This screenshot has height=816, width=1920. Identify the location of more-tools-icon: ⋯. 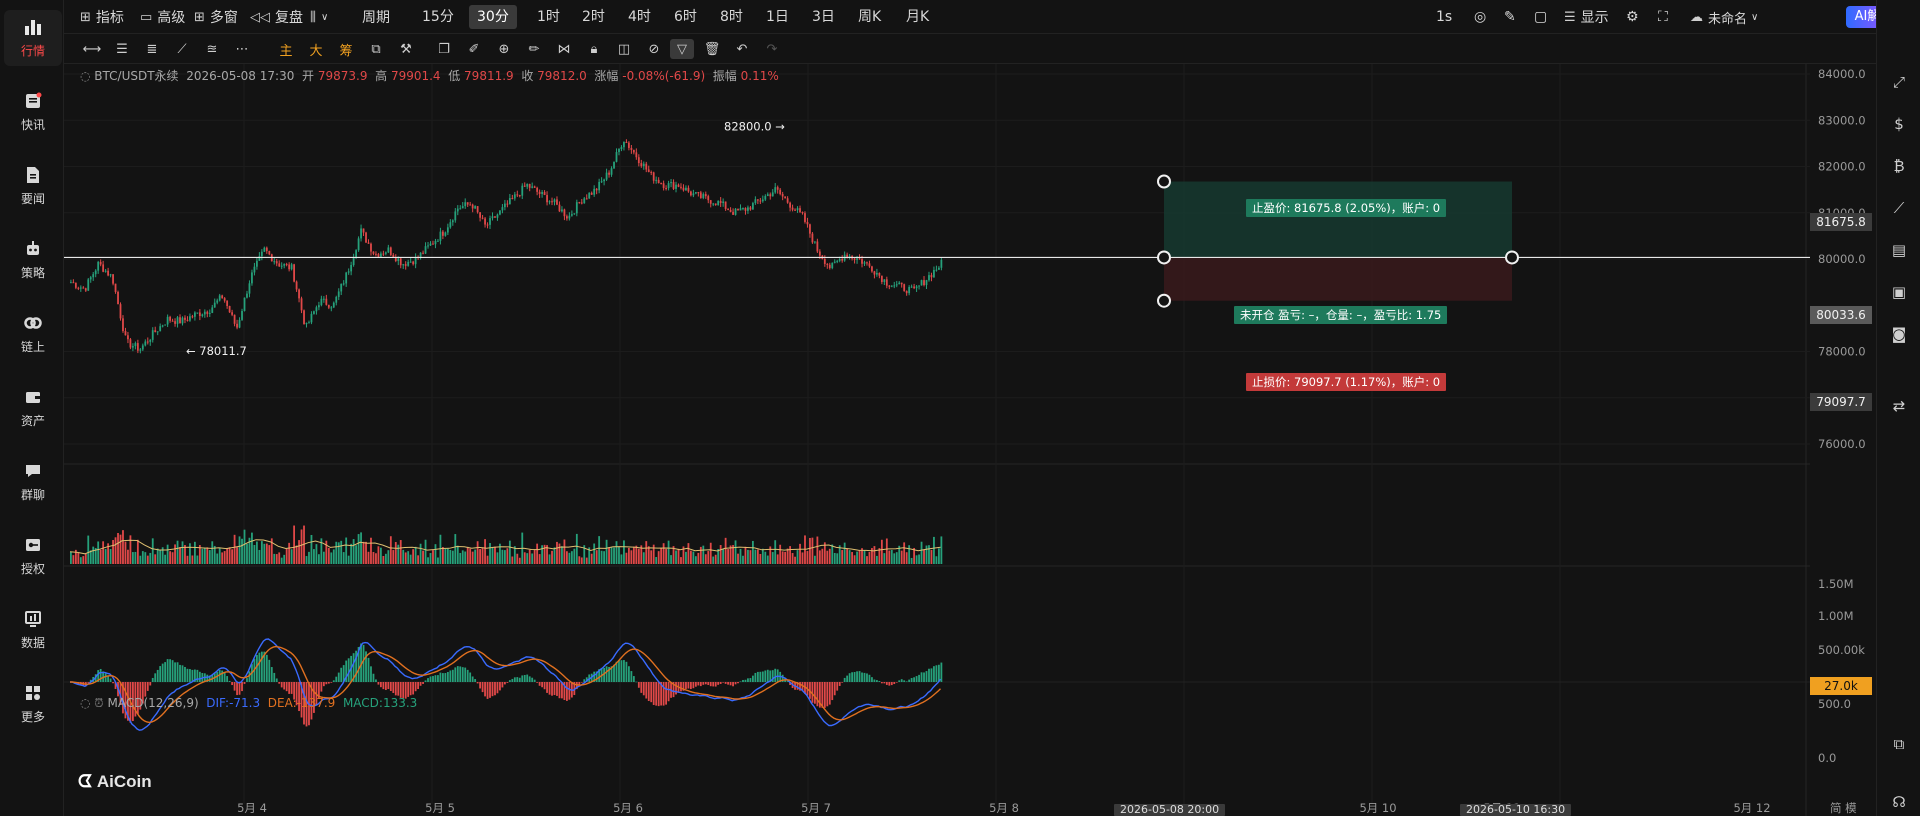
(242, 49).